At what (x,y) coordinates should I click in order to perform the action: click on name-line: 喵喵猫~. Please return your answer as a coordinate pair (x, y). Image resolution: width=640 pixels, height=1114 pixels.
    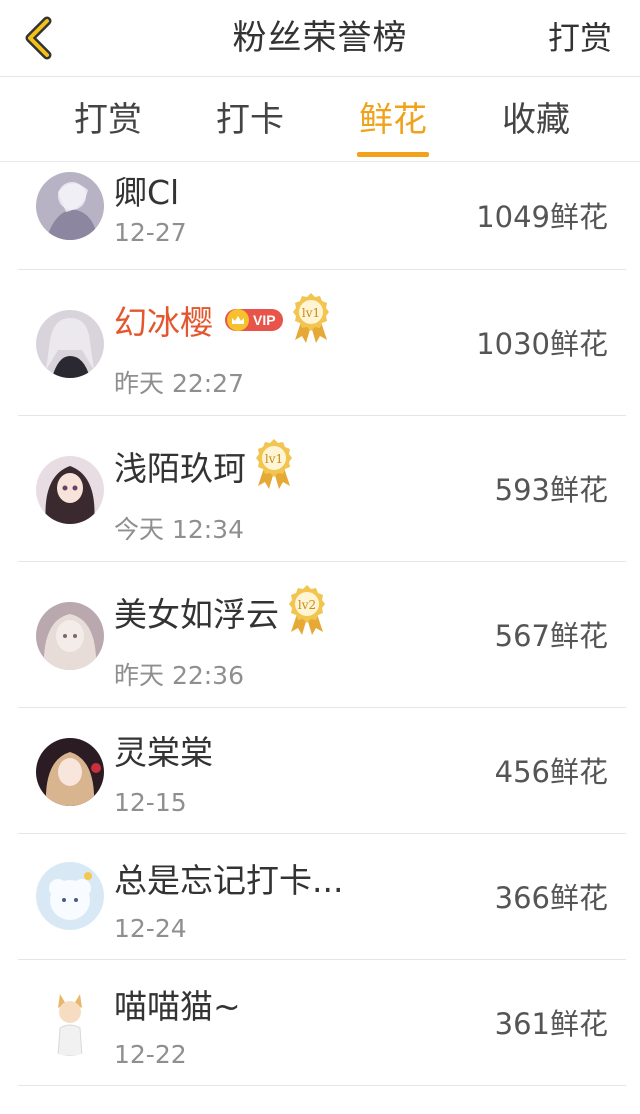
    Looking at the image, I should click on (177, 1004).